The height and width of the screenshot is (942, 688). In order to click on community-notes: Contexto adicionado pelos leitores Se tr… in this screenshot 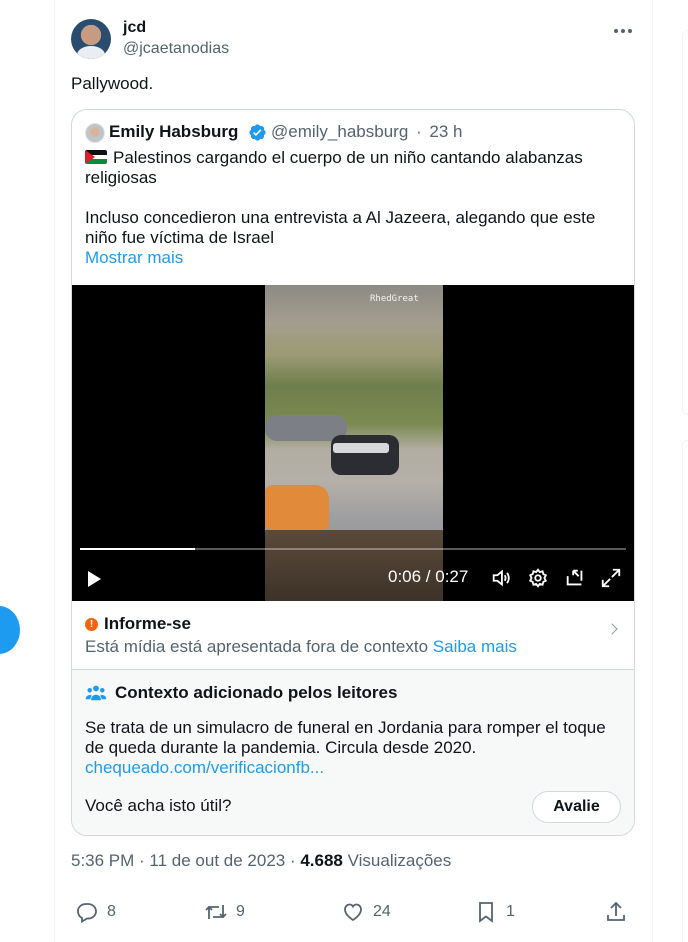, I will do `click(353, 752)`.